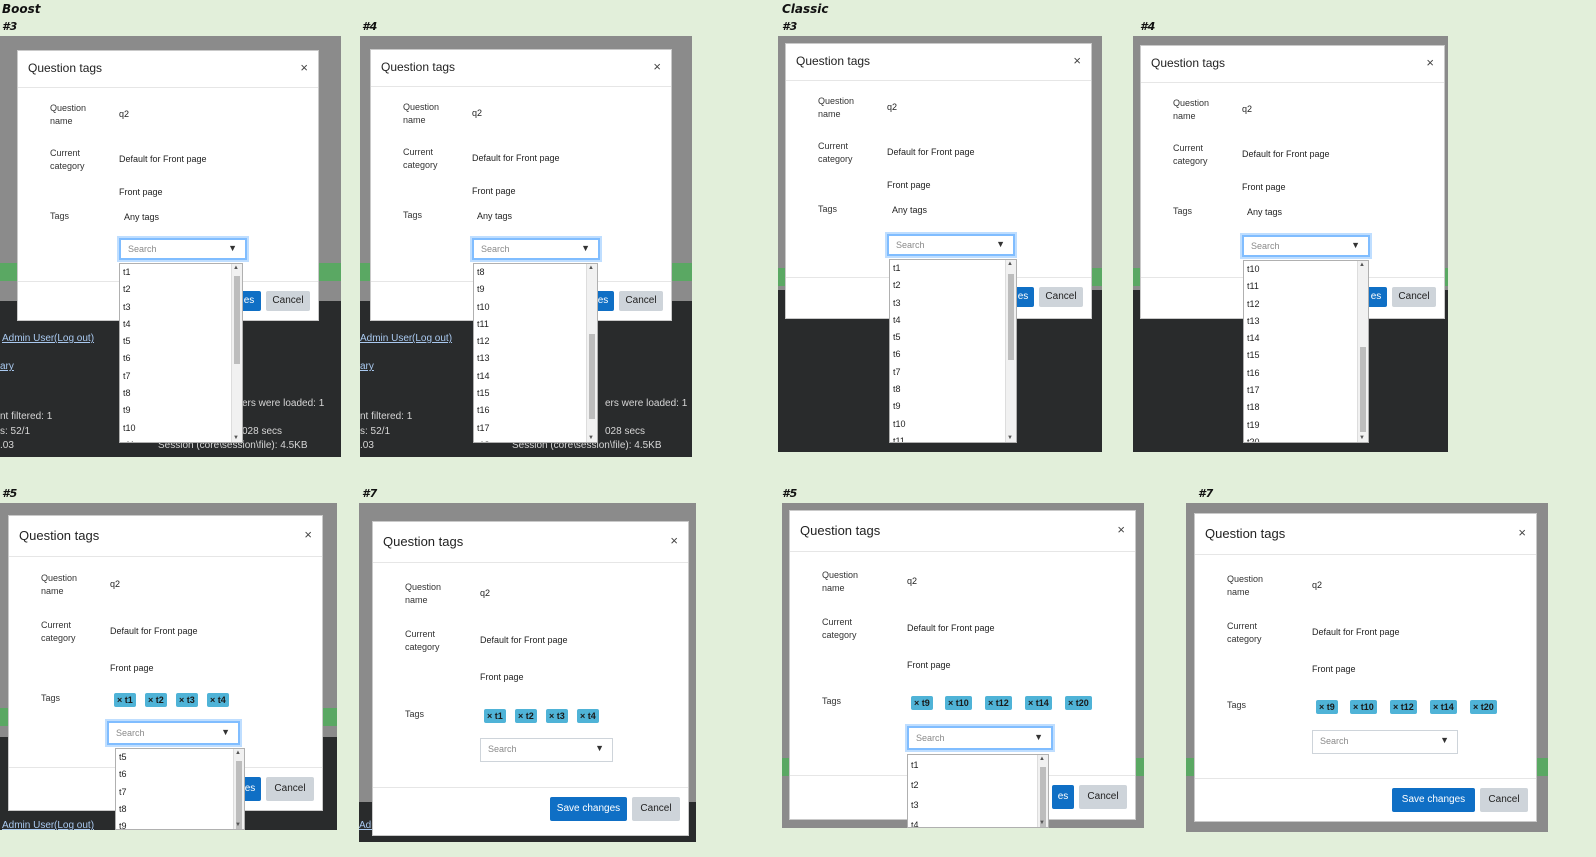 The image size is (1596, 857). I want to click on selected-tag: × t20, so click(1483, 707).